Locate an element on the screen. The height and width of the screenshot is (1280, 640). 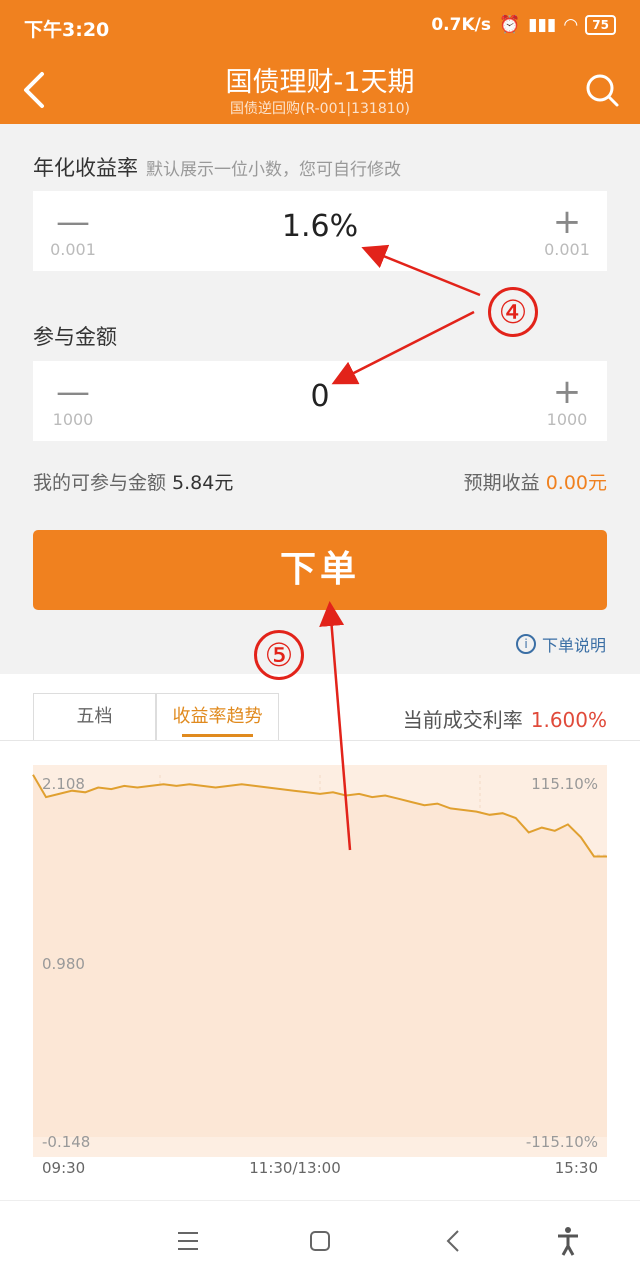
rate-increase-button: + 0.001 is located at coordinates (567, 231).